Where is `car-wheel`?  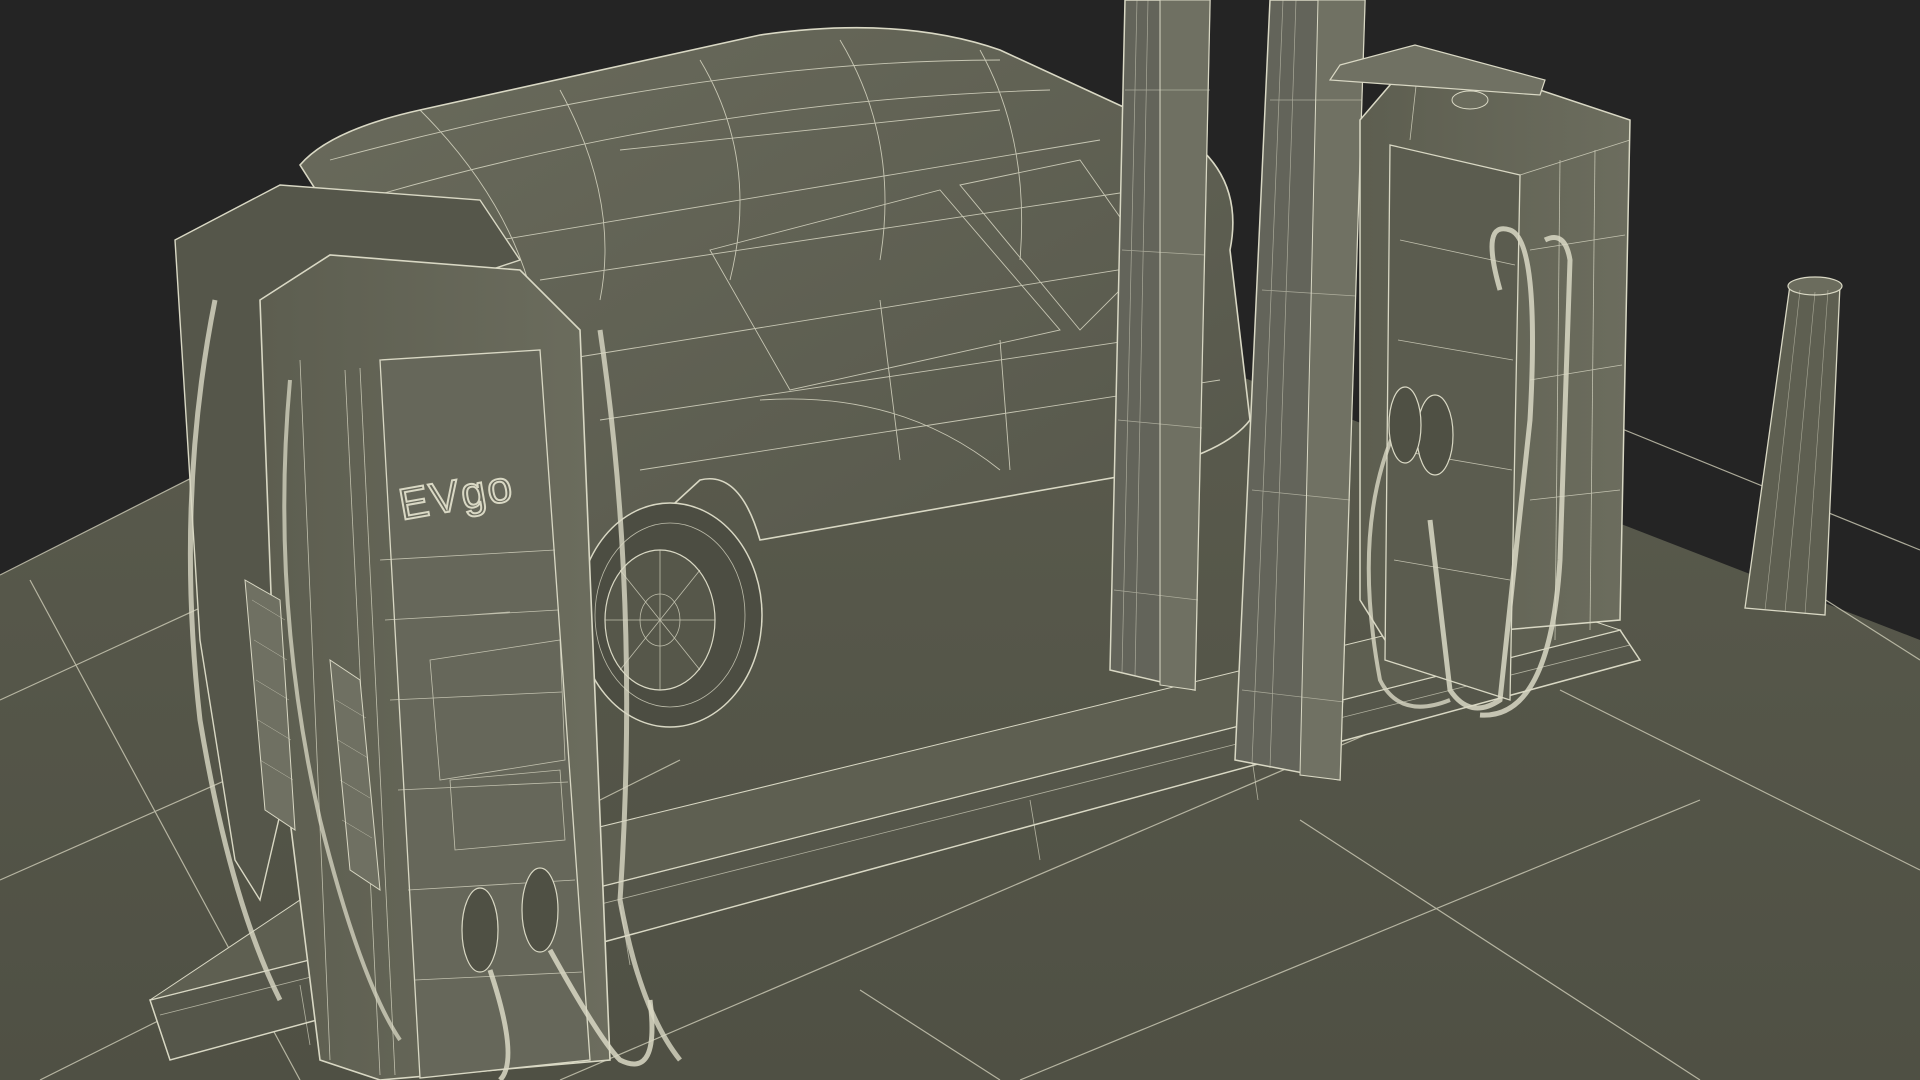 car-wheel is located at coordinates (670, 615).